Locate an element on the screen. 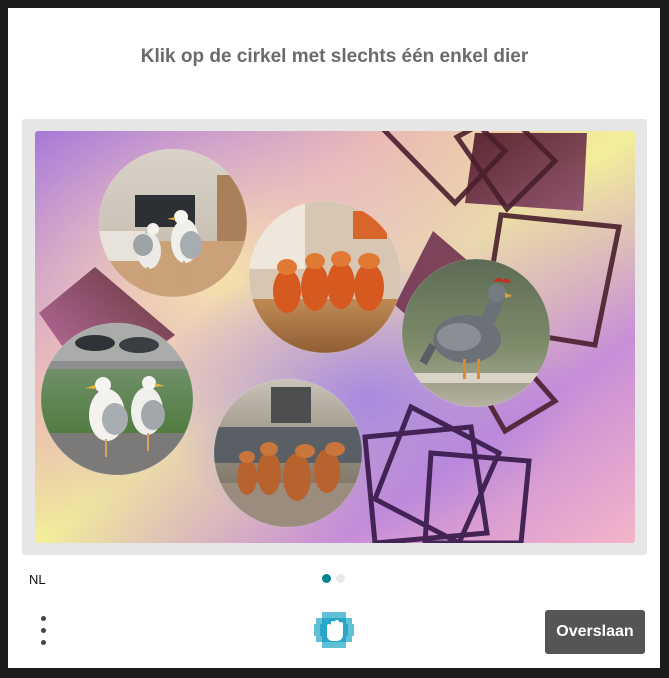 The height and width of the screenshot is (678, 669). more-vertical-icon is located at coordinates (44, 632).